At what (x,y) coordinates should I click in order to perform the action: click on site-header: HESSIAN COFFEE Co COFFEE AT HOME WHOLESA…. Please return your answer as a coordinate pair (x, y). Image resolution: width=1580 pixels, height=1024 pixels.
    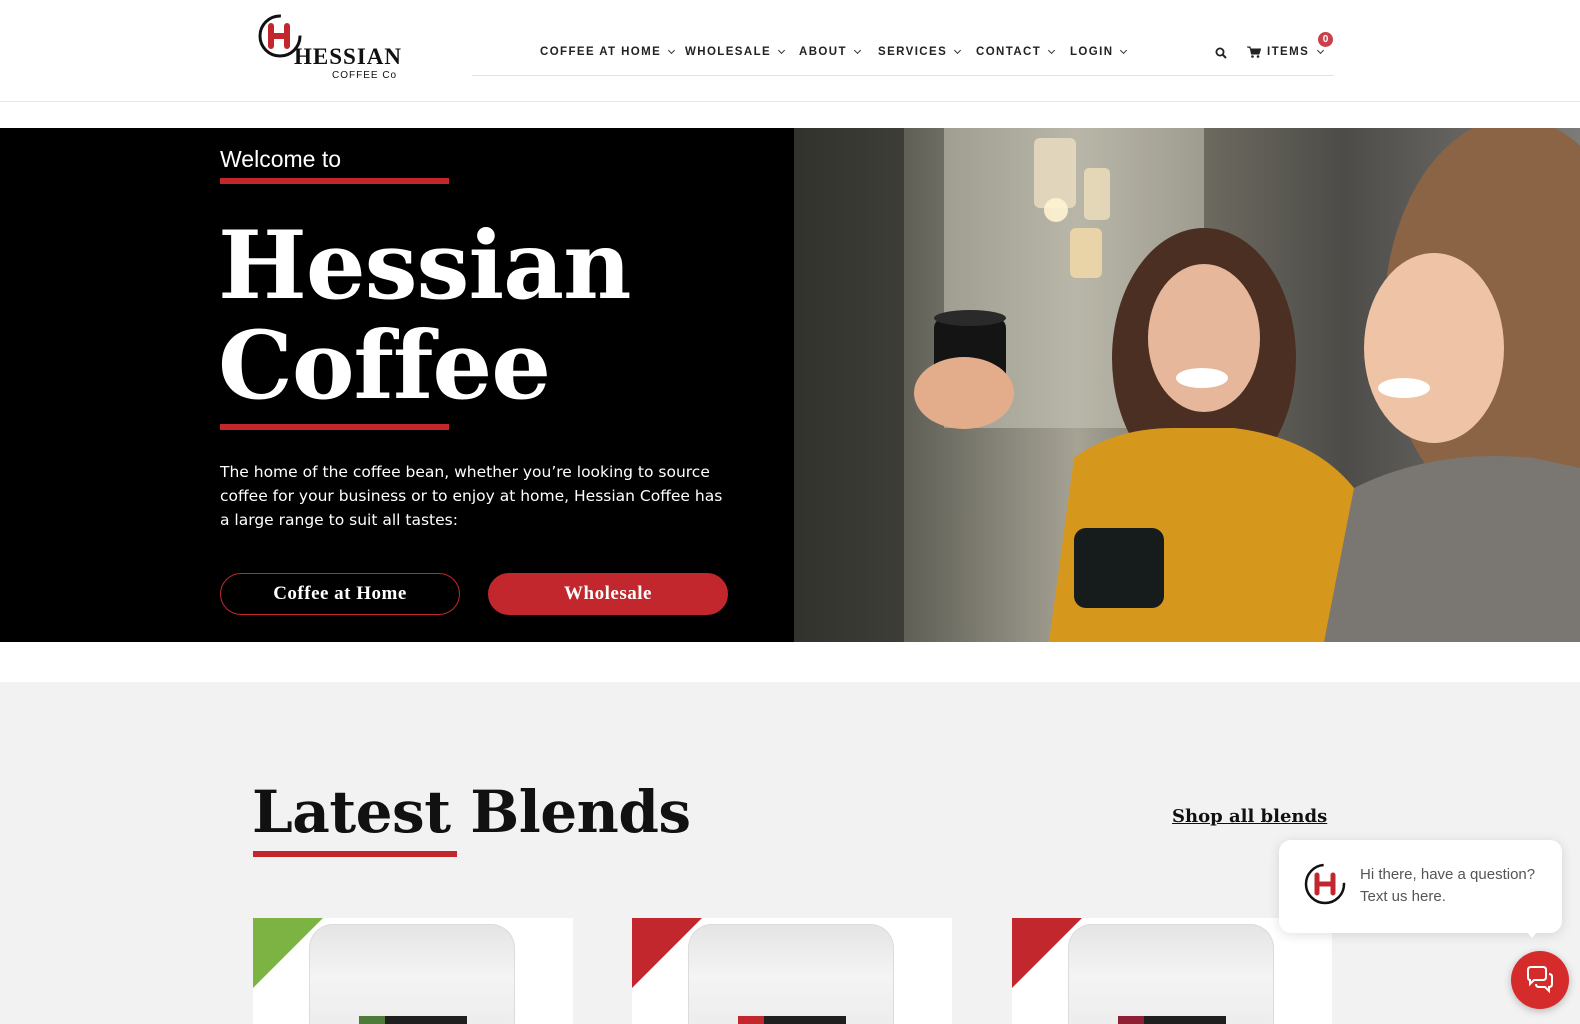
    Looking at the image, I should click on (790, 51).